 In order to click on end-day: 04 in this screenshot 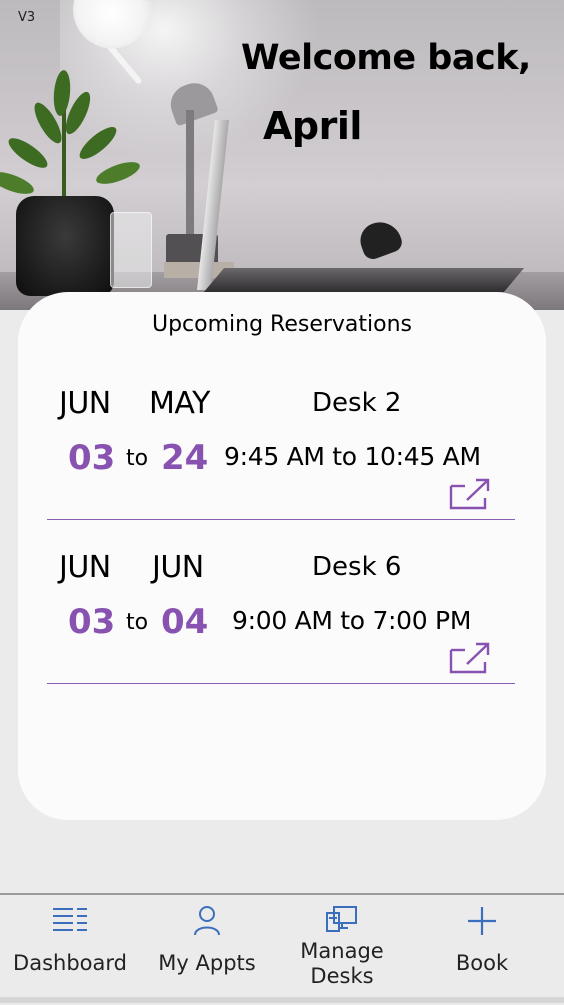, I will do `click(185, 622)`.